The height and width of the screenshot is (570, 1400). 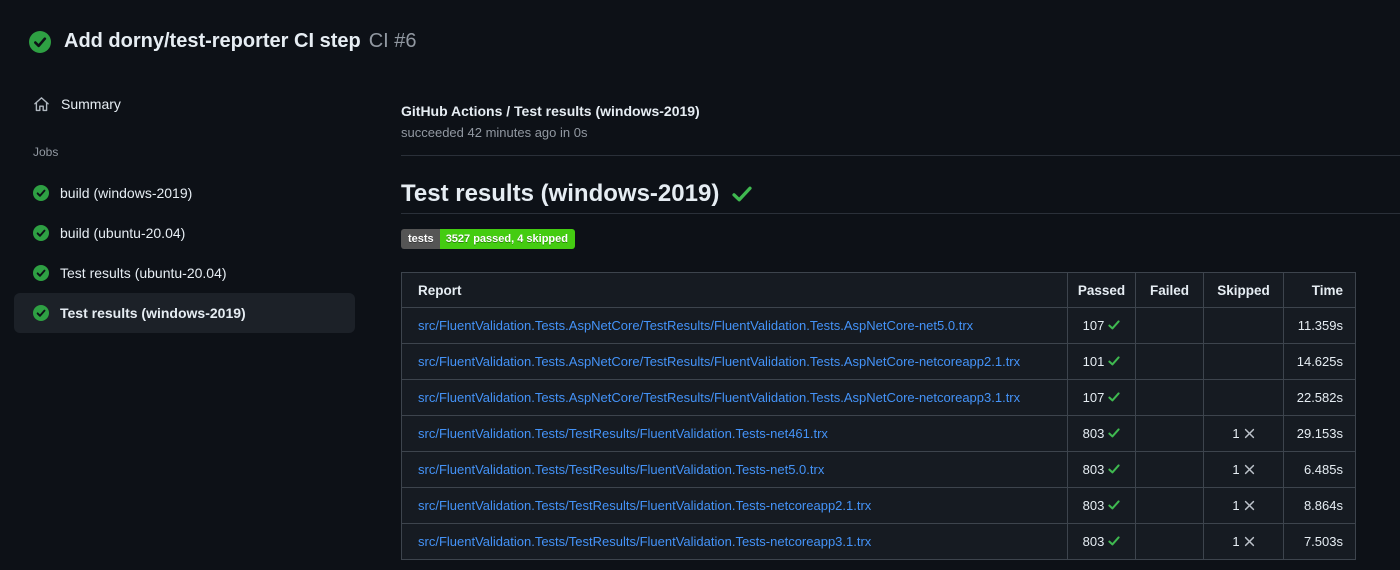 I want to click on sidebar-job-item: Test results (windows-2019), so click(x=184, y=313).